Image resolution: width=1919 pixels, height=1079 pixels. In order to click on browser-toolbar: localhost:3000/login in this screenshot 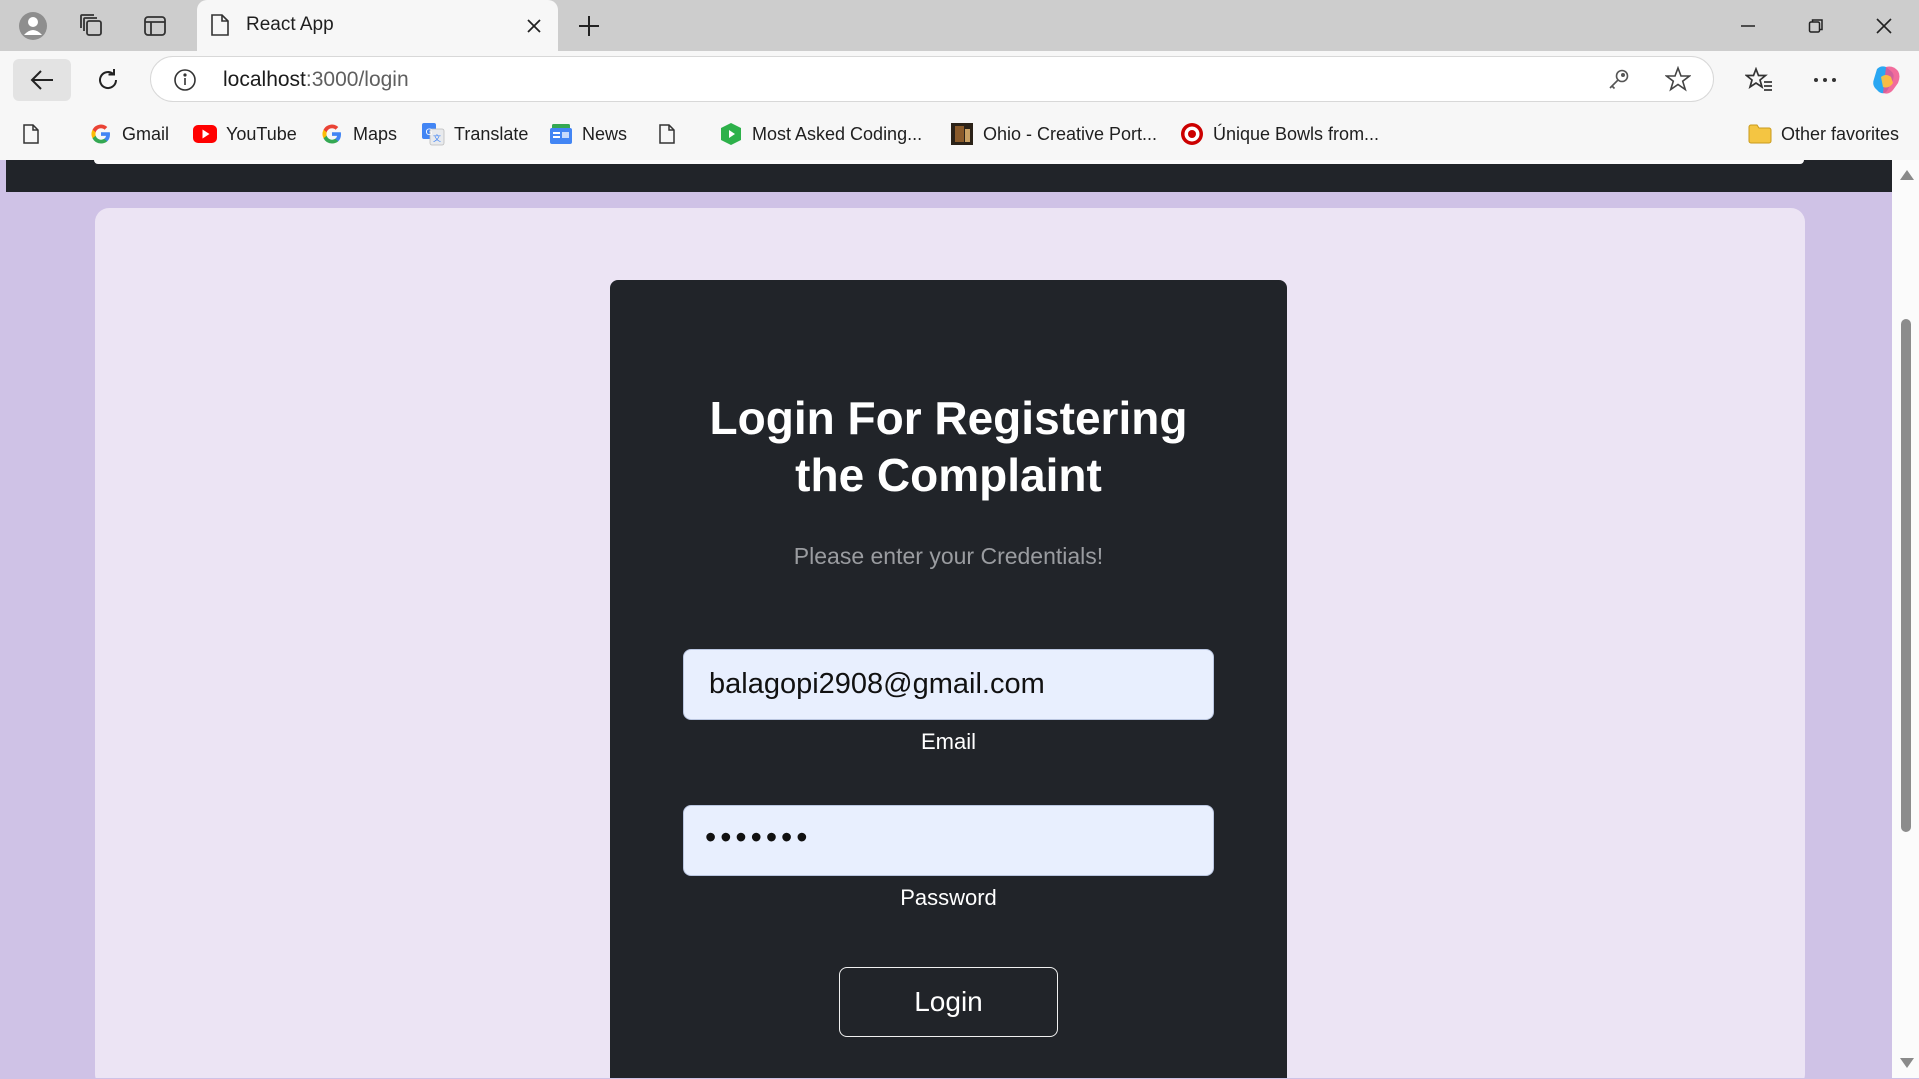, I will do `click(959, 79)`.